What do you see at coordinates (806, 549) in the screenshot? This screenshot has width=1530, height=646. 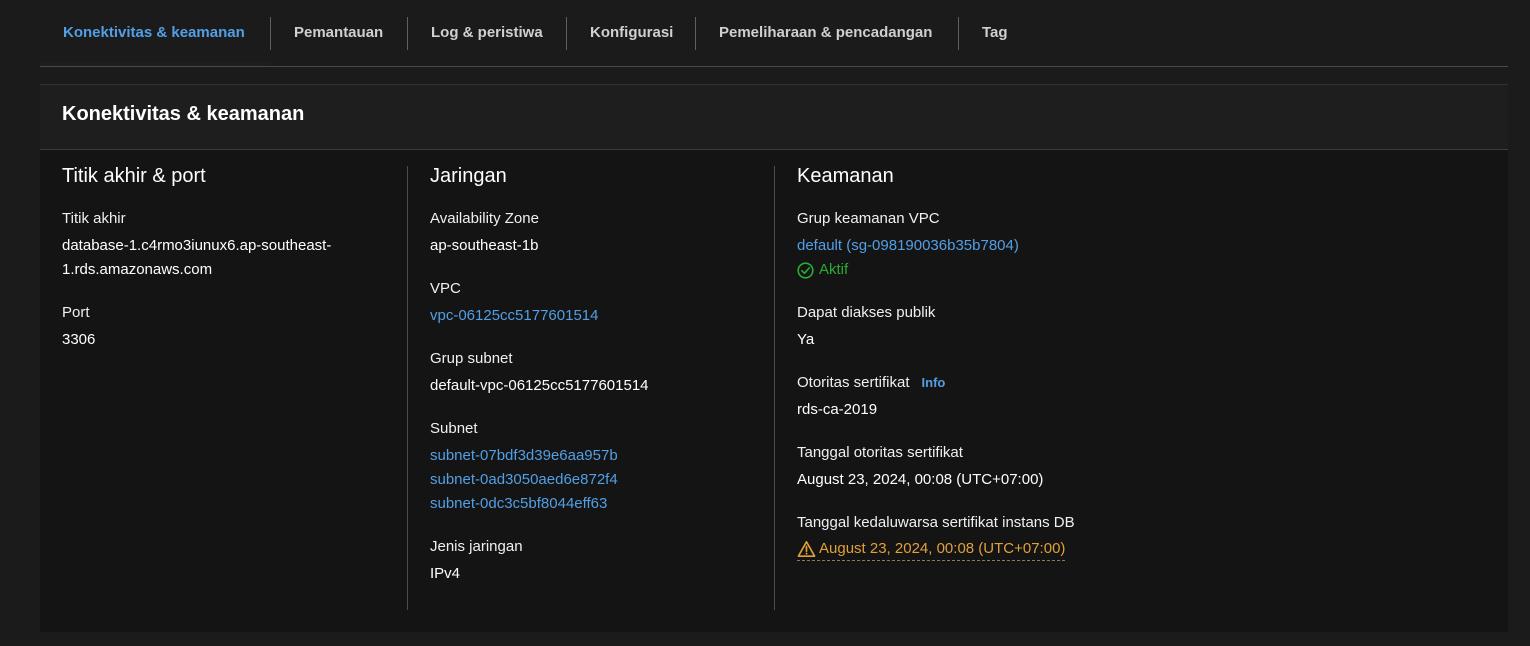 I see `warning-triangle-icon` at bounding box center [806, 549].